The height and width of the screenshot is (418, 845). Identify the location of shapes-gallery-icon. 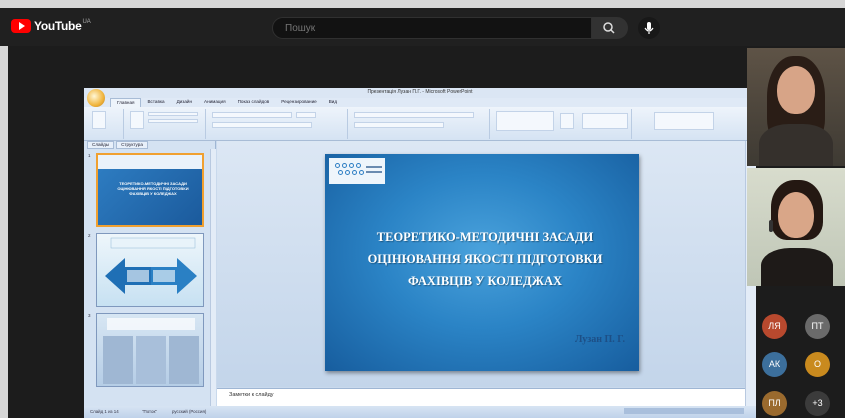
(525, 121).